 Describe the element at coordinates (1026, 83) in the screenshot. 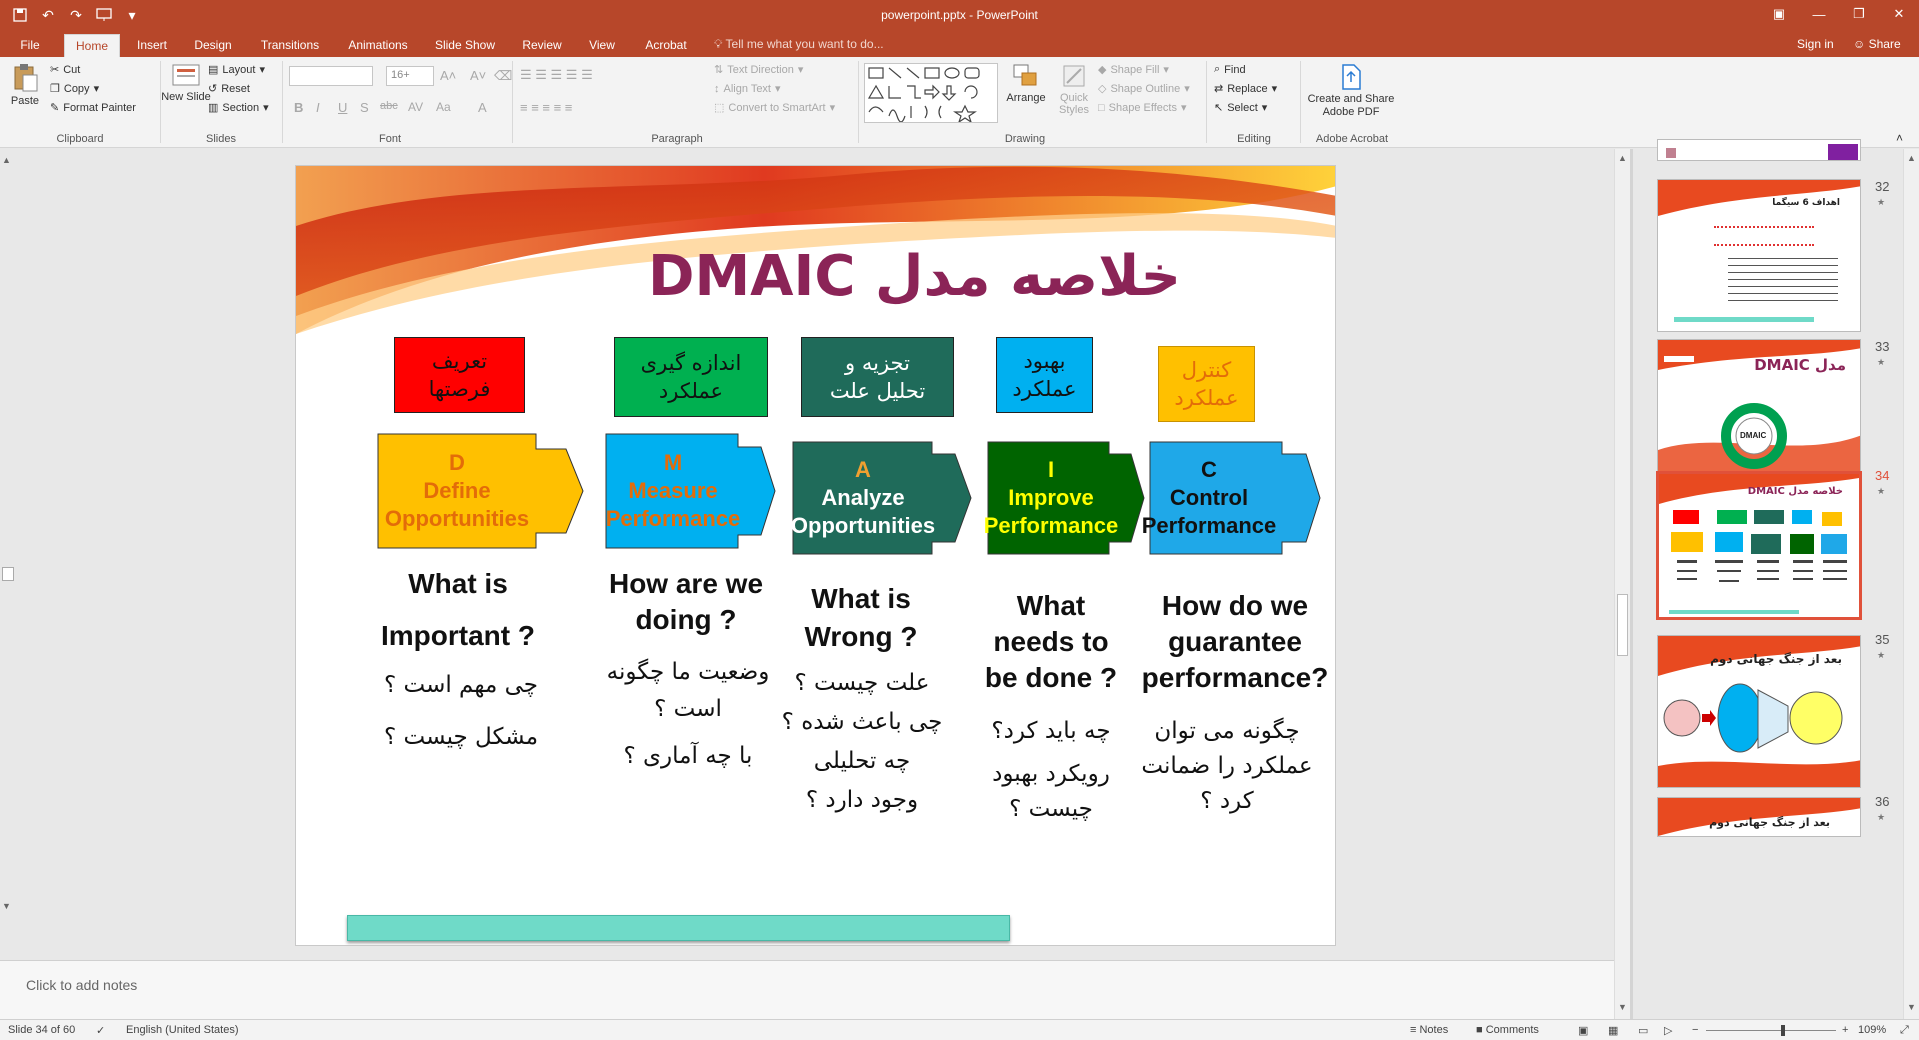

I see `arrange-button: Arrange` at that location.